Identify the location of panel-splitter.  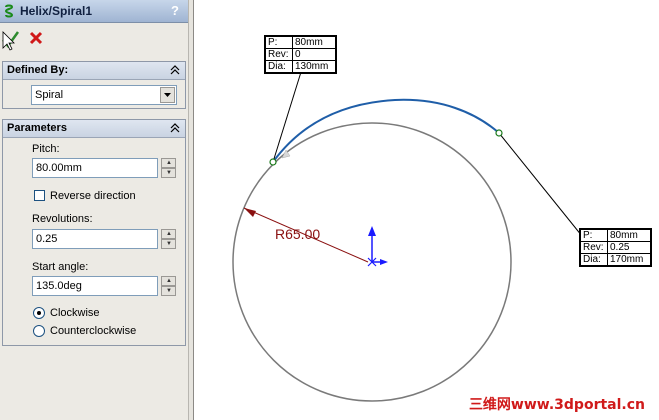
(191, 210).